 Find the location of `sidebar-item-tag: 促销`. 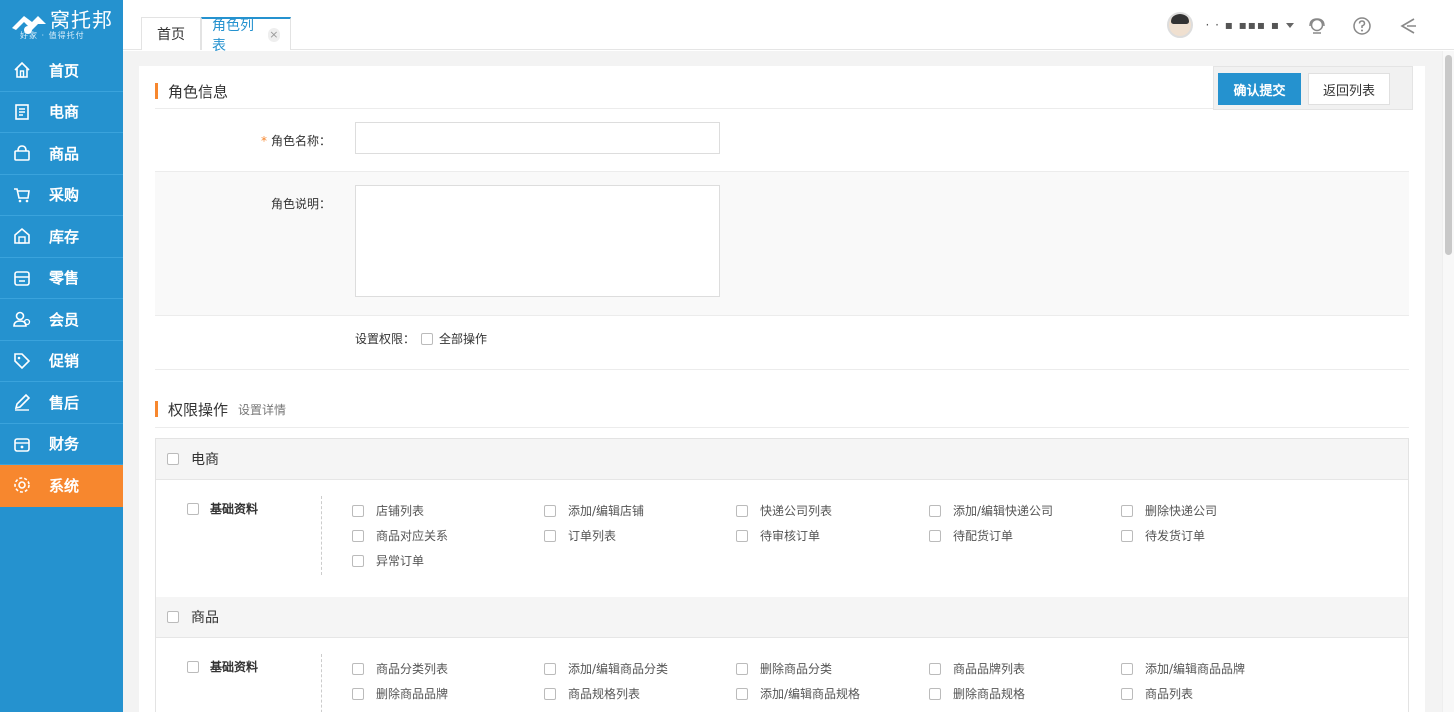

sidebar-item-tag: 促销 is located at coordinates (61, 361).